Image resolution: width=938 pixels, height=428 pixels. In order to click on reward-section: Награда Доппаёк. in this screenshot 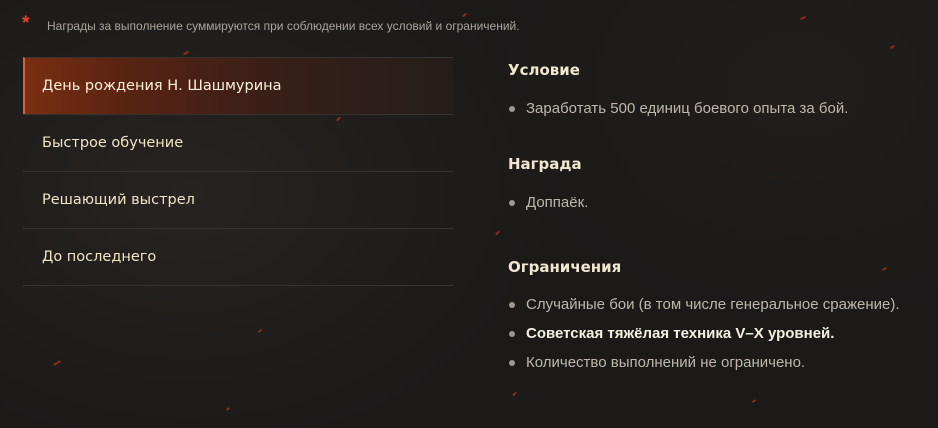, I will do `click(720, 182)`.